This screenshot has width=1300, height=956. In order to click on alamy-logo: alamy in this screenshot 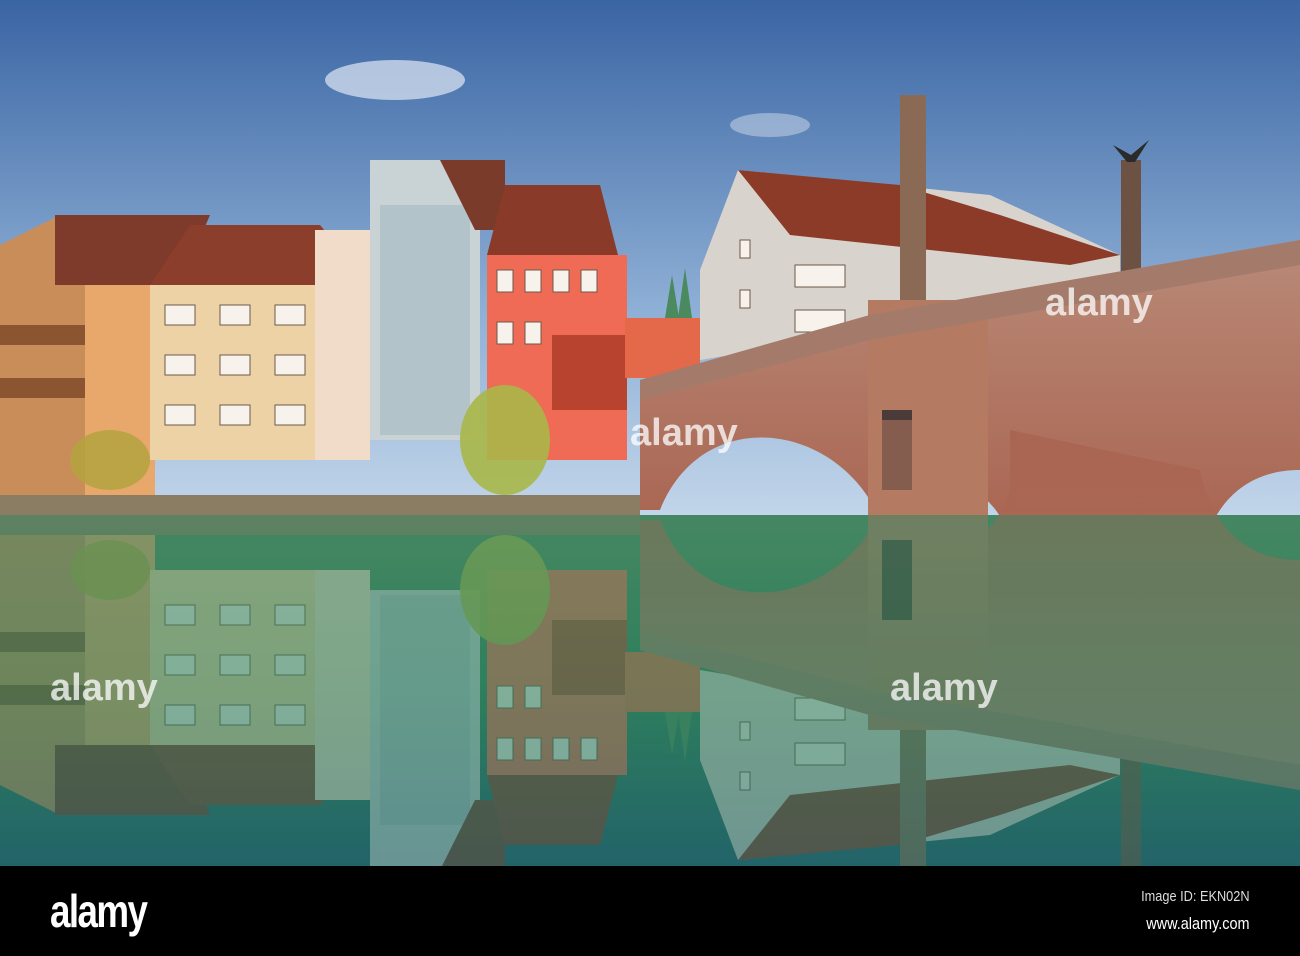, I will do `click(99, 911)`.